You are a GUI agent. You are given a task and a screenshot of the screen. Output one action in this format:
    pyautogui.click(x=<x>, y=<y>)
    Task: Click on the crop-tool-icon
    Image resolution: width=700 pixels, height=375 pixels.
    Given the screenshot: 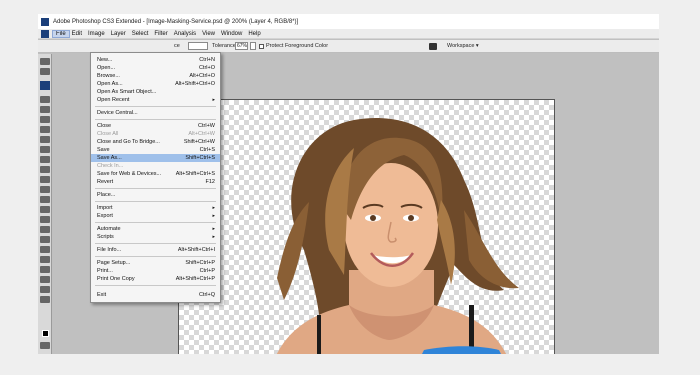 What is the action you would take?
    pyautogui.click(x=45, y=119)
    